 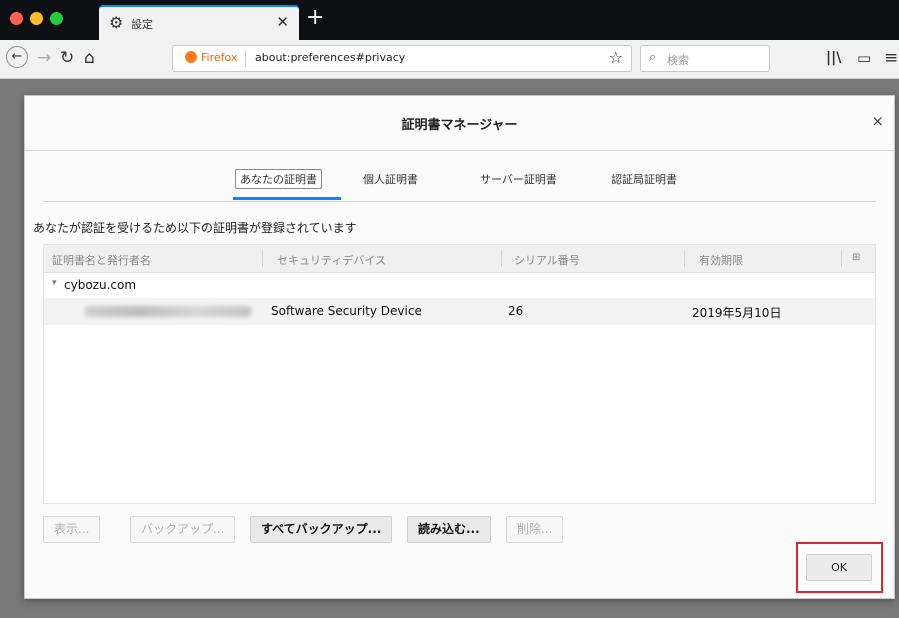 I want to click on cell-expires: 2019年5月10日, so click(x=737, y=313).